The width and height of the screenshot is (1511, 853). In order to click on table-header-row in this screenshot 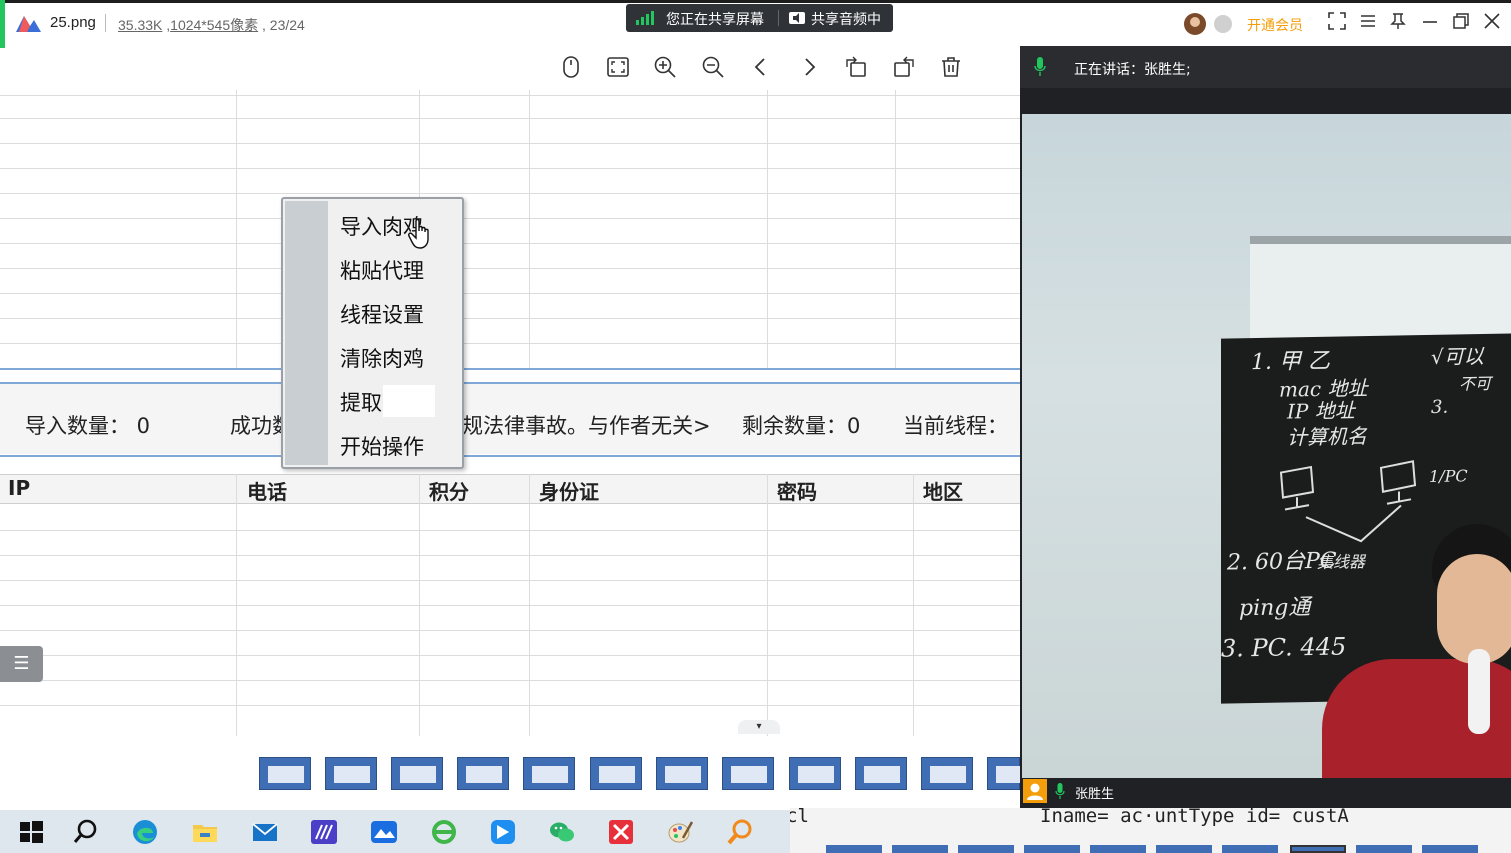, I will do `click(510, 489)`.